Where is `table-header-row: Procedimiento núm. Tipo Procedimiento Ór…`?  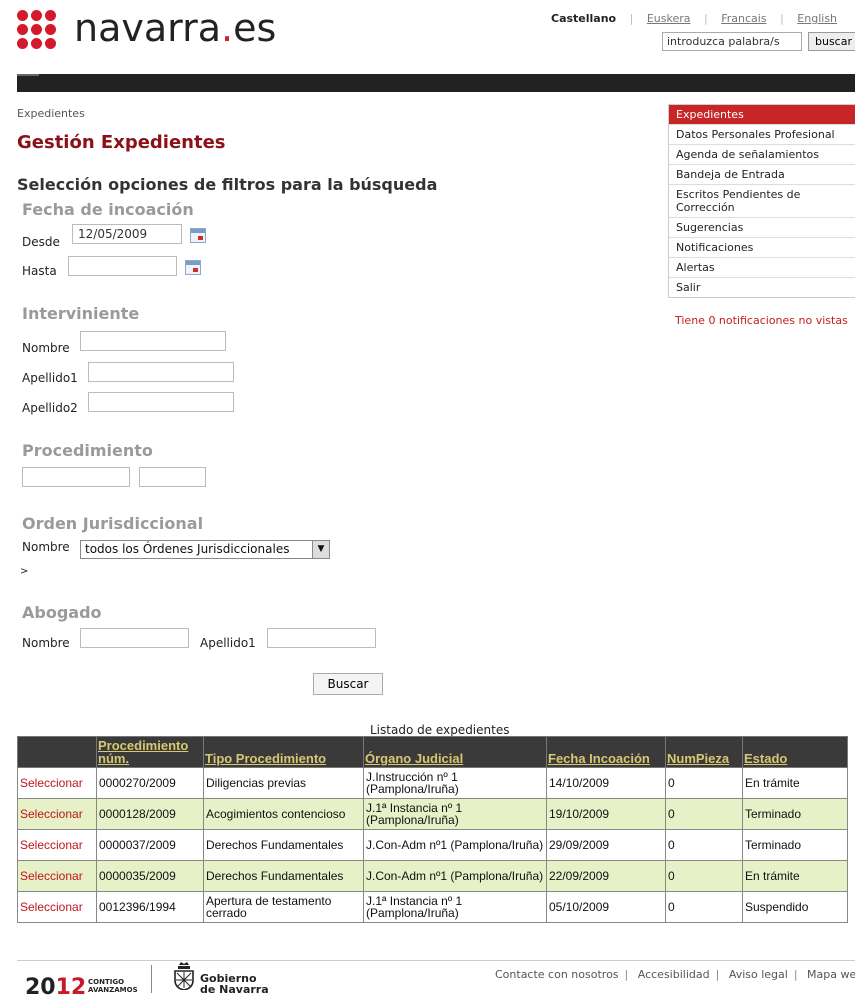 table-header-row: Procedimiento núm. Tipo Procedimiento Ór… is located at coordinates (432, 752).